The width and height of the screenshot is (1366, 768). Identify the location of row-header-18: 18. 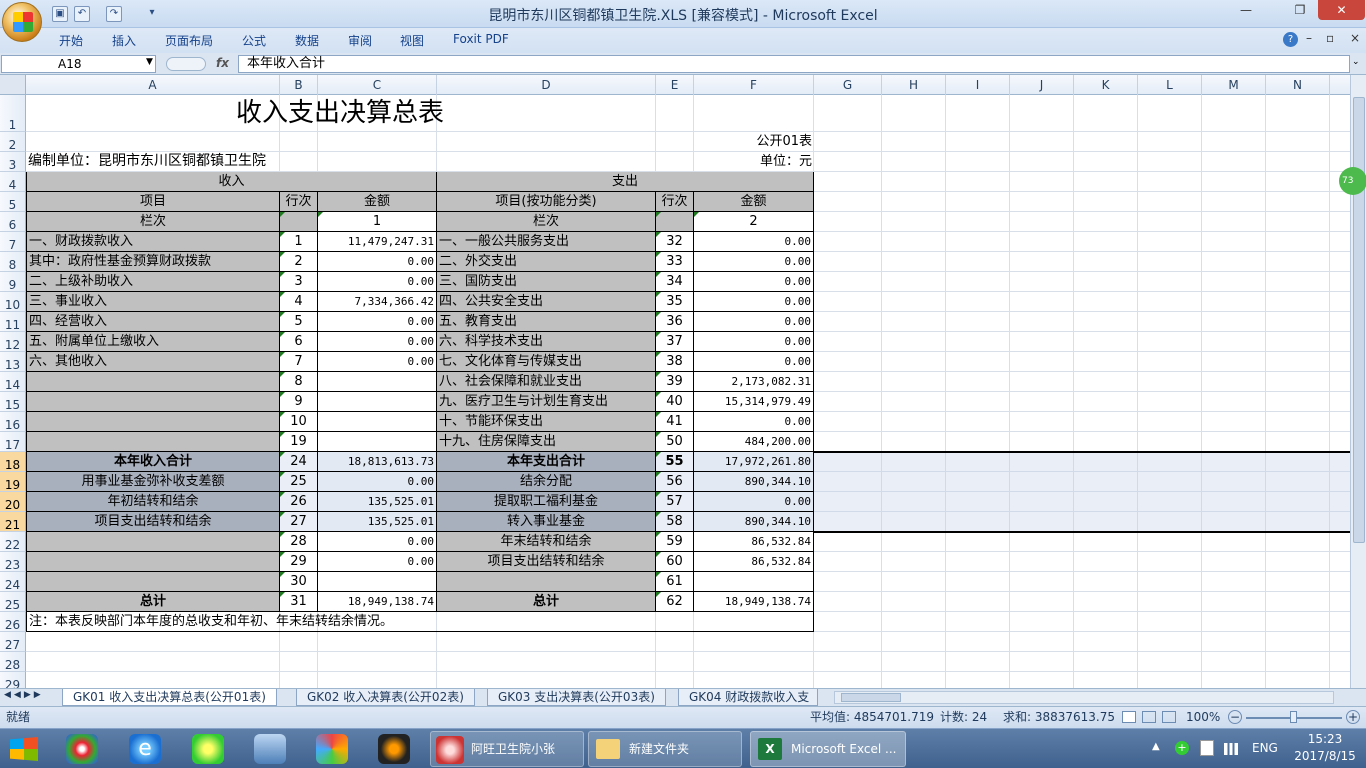
(13, 462).